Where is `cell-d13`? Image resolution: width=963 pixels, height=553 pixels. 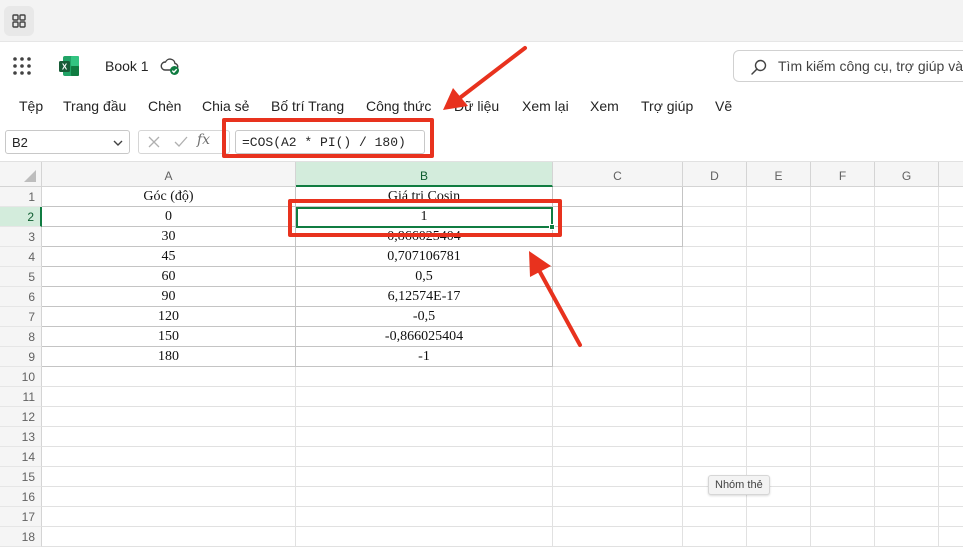
cell-d13 is located at coordinates (715, 437).